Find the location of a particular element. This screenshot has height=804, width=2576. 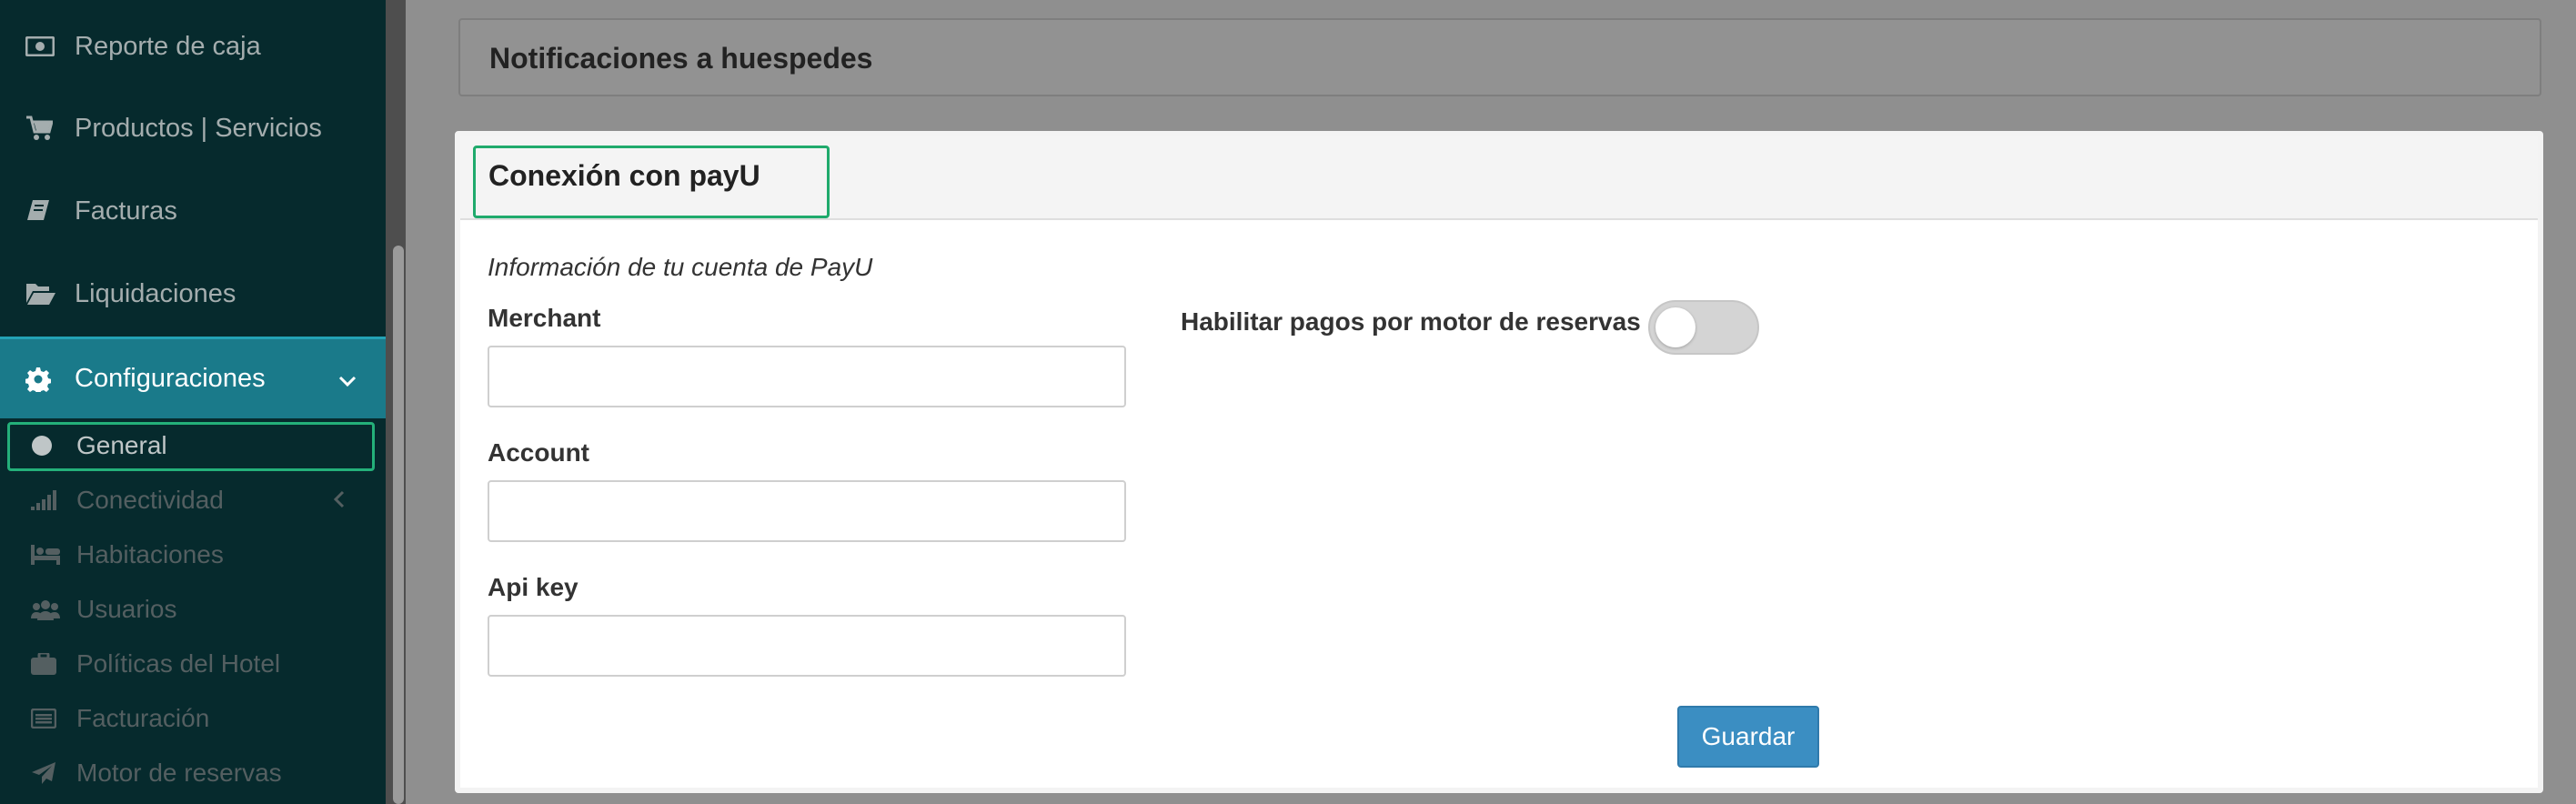

folder-open-icon is located at coordinates (46, 293).